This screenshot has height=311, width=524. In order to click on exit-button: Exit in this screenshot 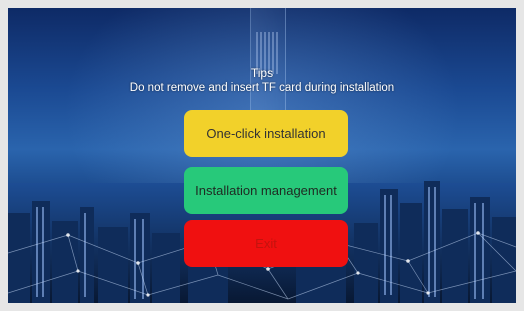, I will do `click(266, 243)`.